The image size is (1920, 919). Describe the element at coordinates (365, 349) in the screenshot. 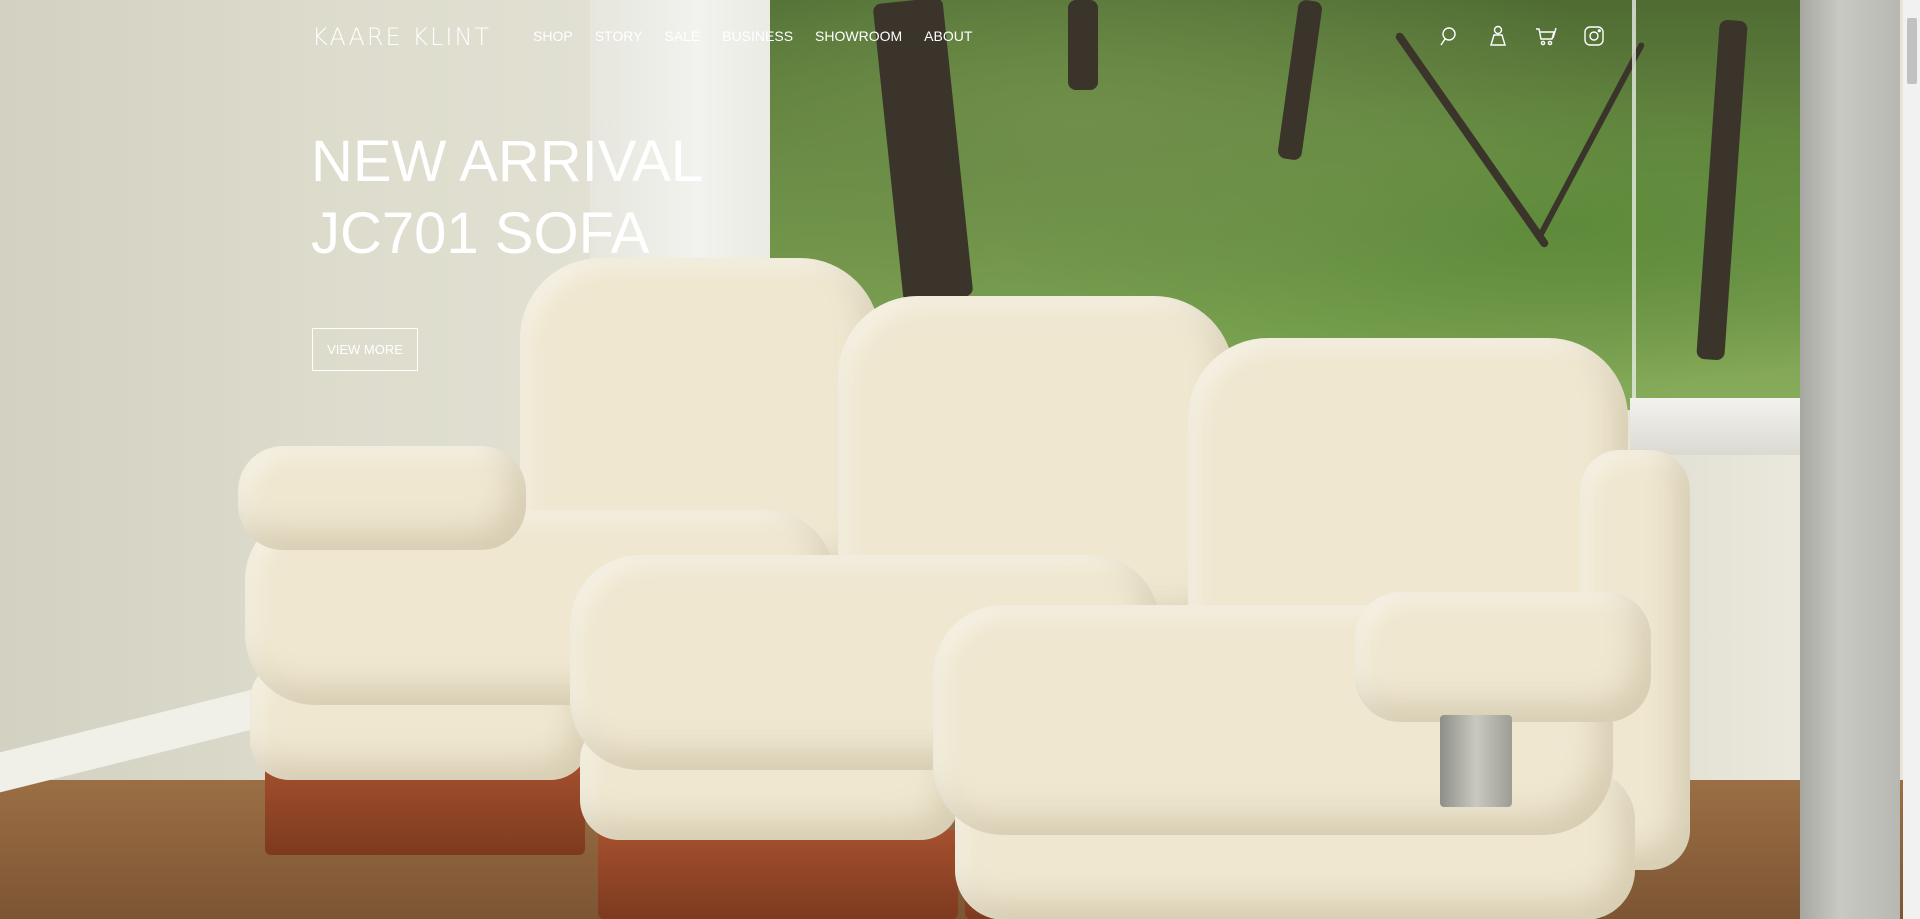

I see `view-more-button: VIEW MORE` at that location.